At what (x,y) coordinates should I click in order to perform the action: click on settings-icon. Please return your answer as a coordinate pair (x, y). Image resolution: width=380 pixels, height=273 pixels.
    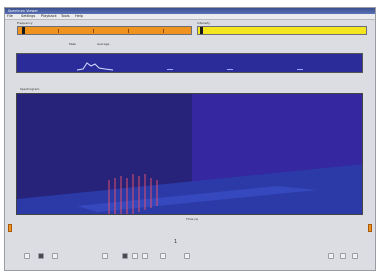
    Looking at the image, I should click on (187, 256).